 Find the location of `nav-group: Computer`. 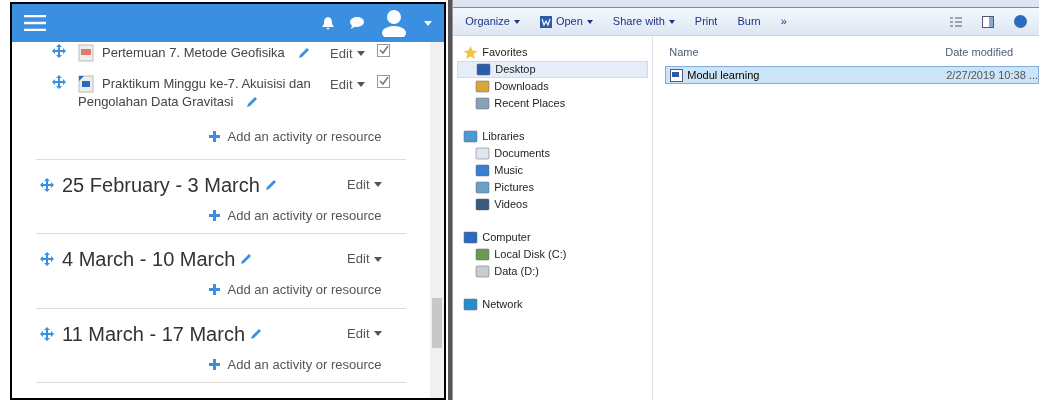

nav-group: Computer is located at coordinates (553, 237).